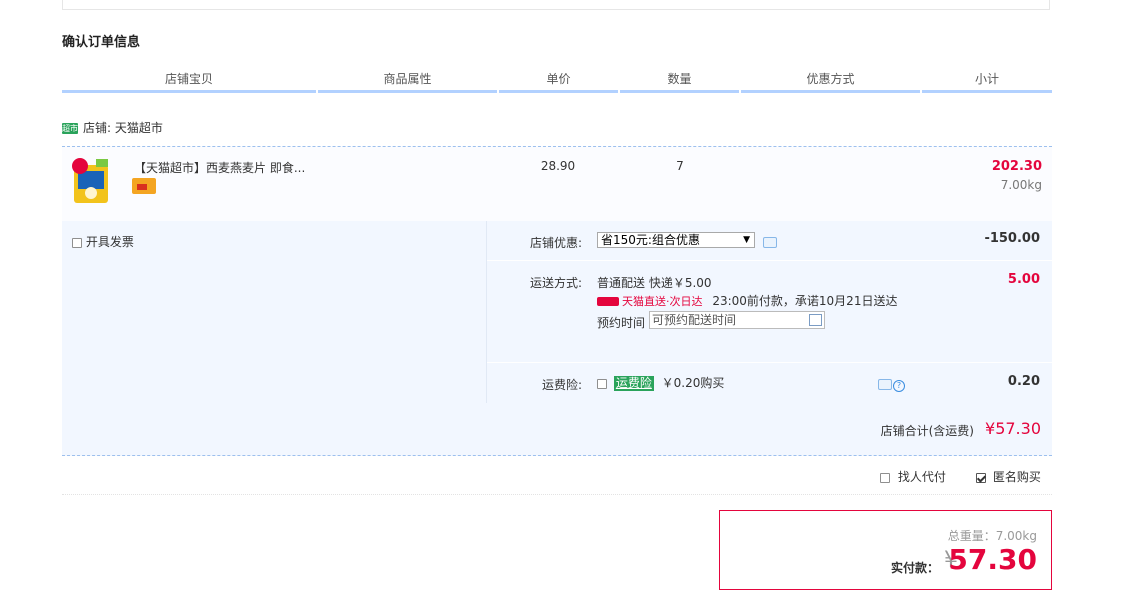 The image size is (1130, 590). I want to click on col-unit-price: 单价, so click(558, 80).